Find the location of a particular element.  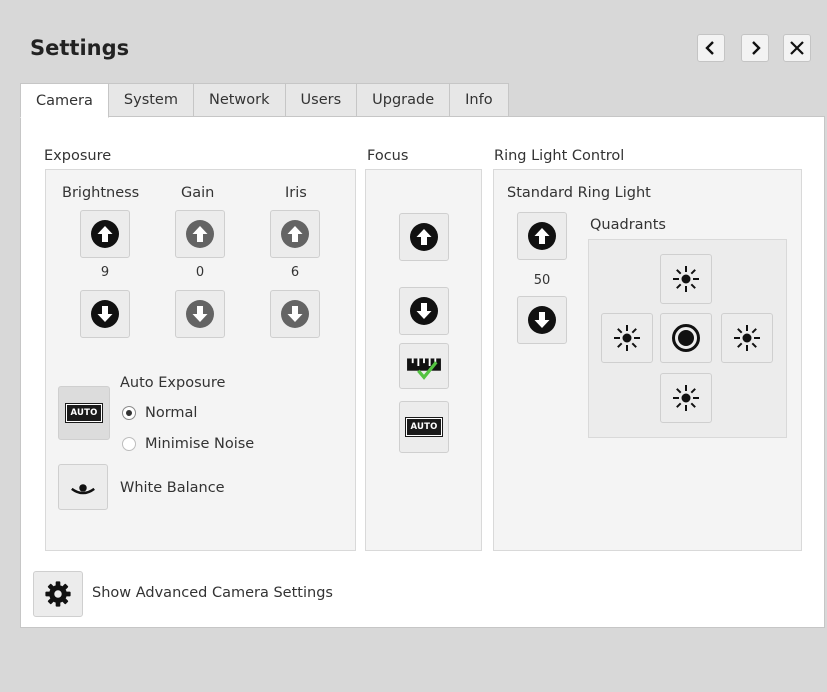

gain-up-button is located at coordinates (200, 234).